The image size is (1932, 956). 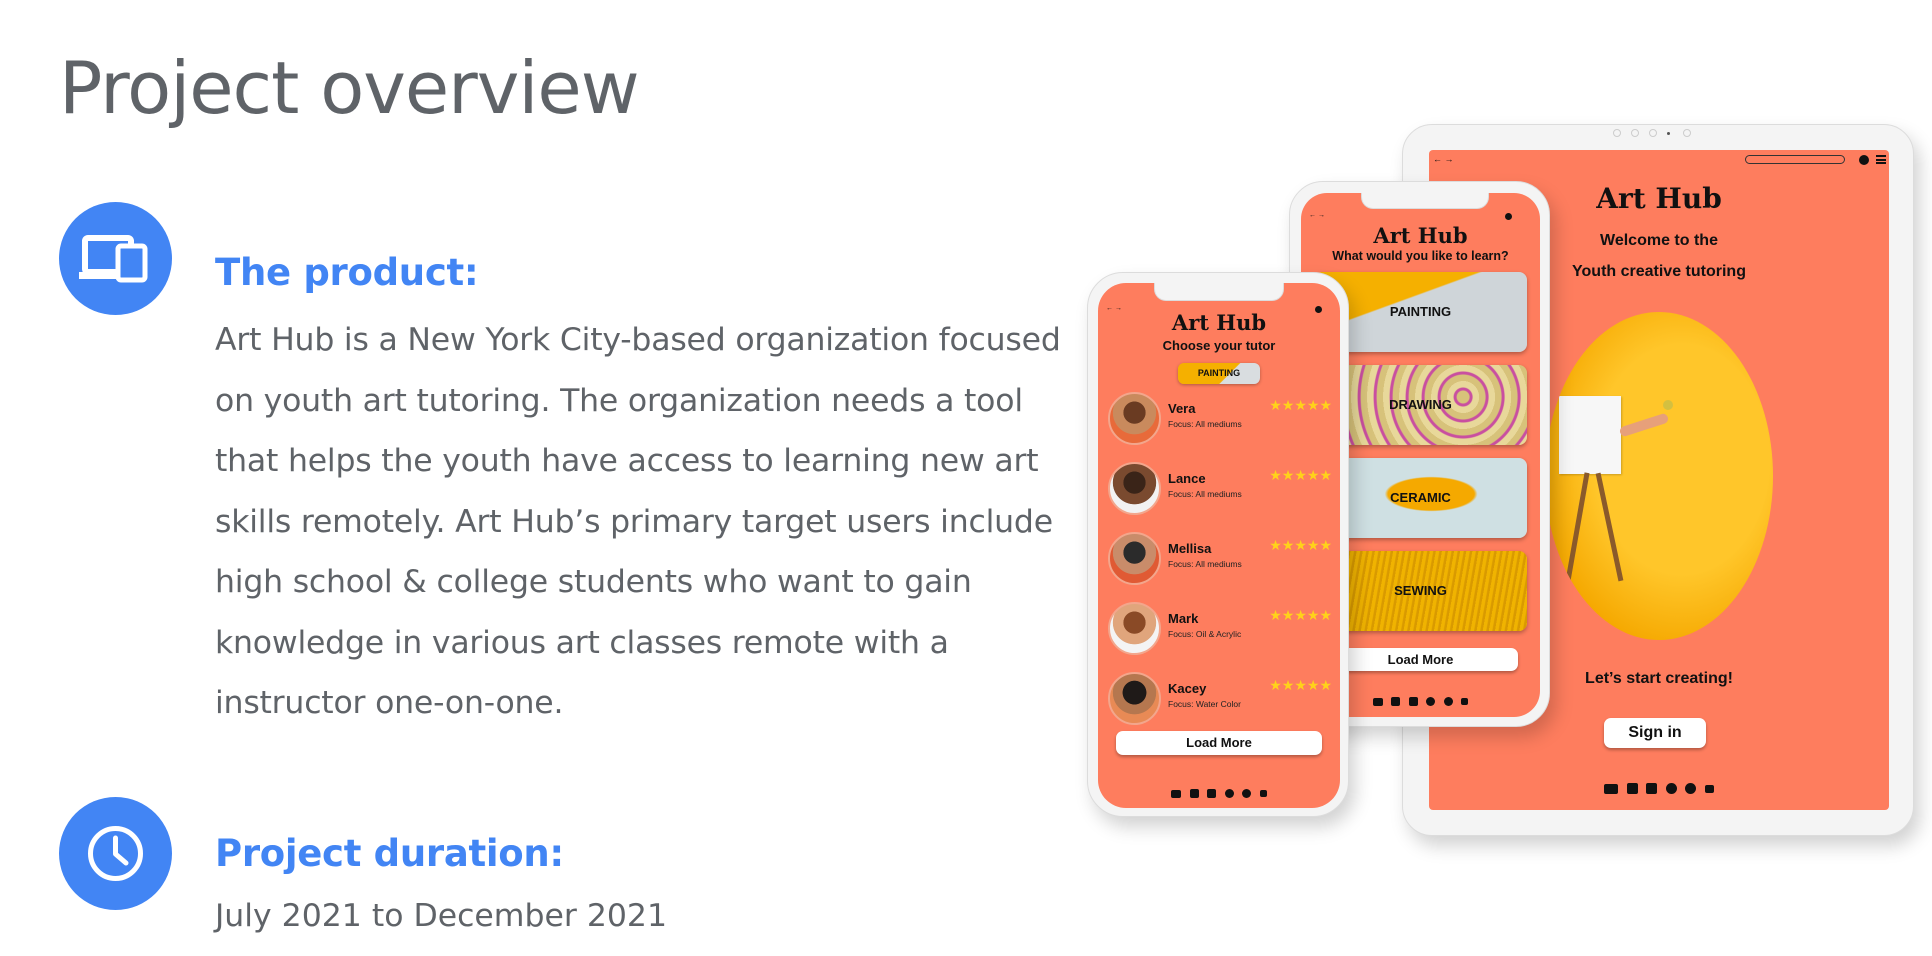 I want to click on tutor-card: Kacey Focus: Water Color ★★★★★, so click(x=1220, y=698).